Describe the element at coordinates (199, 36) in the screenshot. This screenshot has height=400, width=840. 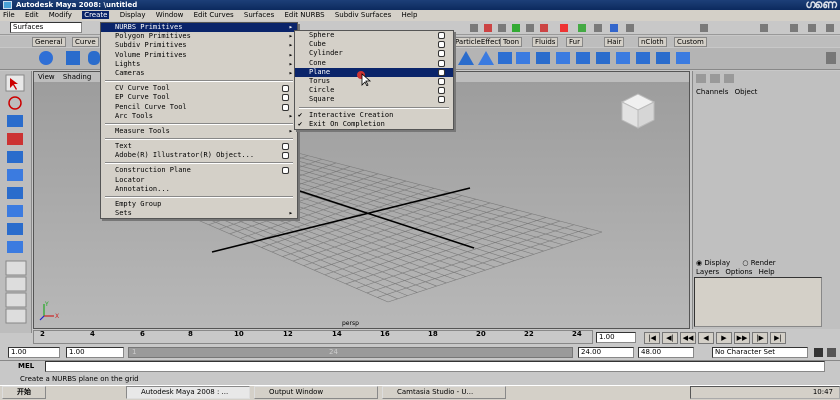
I see `create-menu-item-polygon-primitives: Polygon Primitives ▸` at that location.